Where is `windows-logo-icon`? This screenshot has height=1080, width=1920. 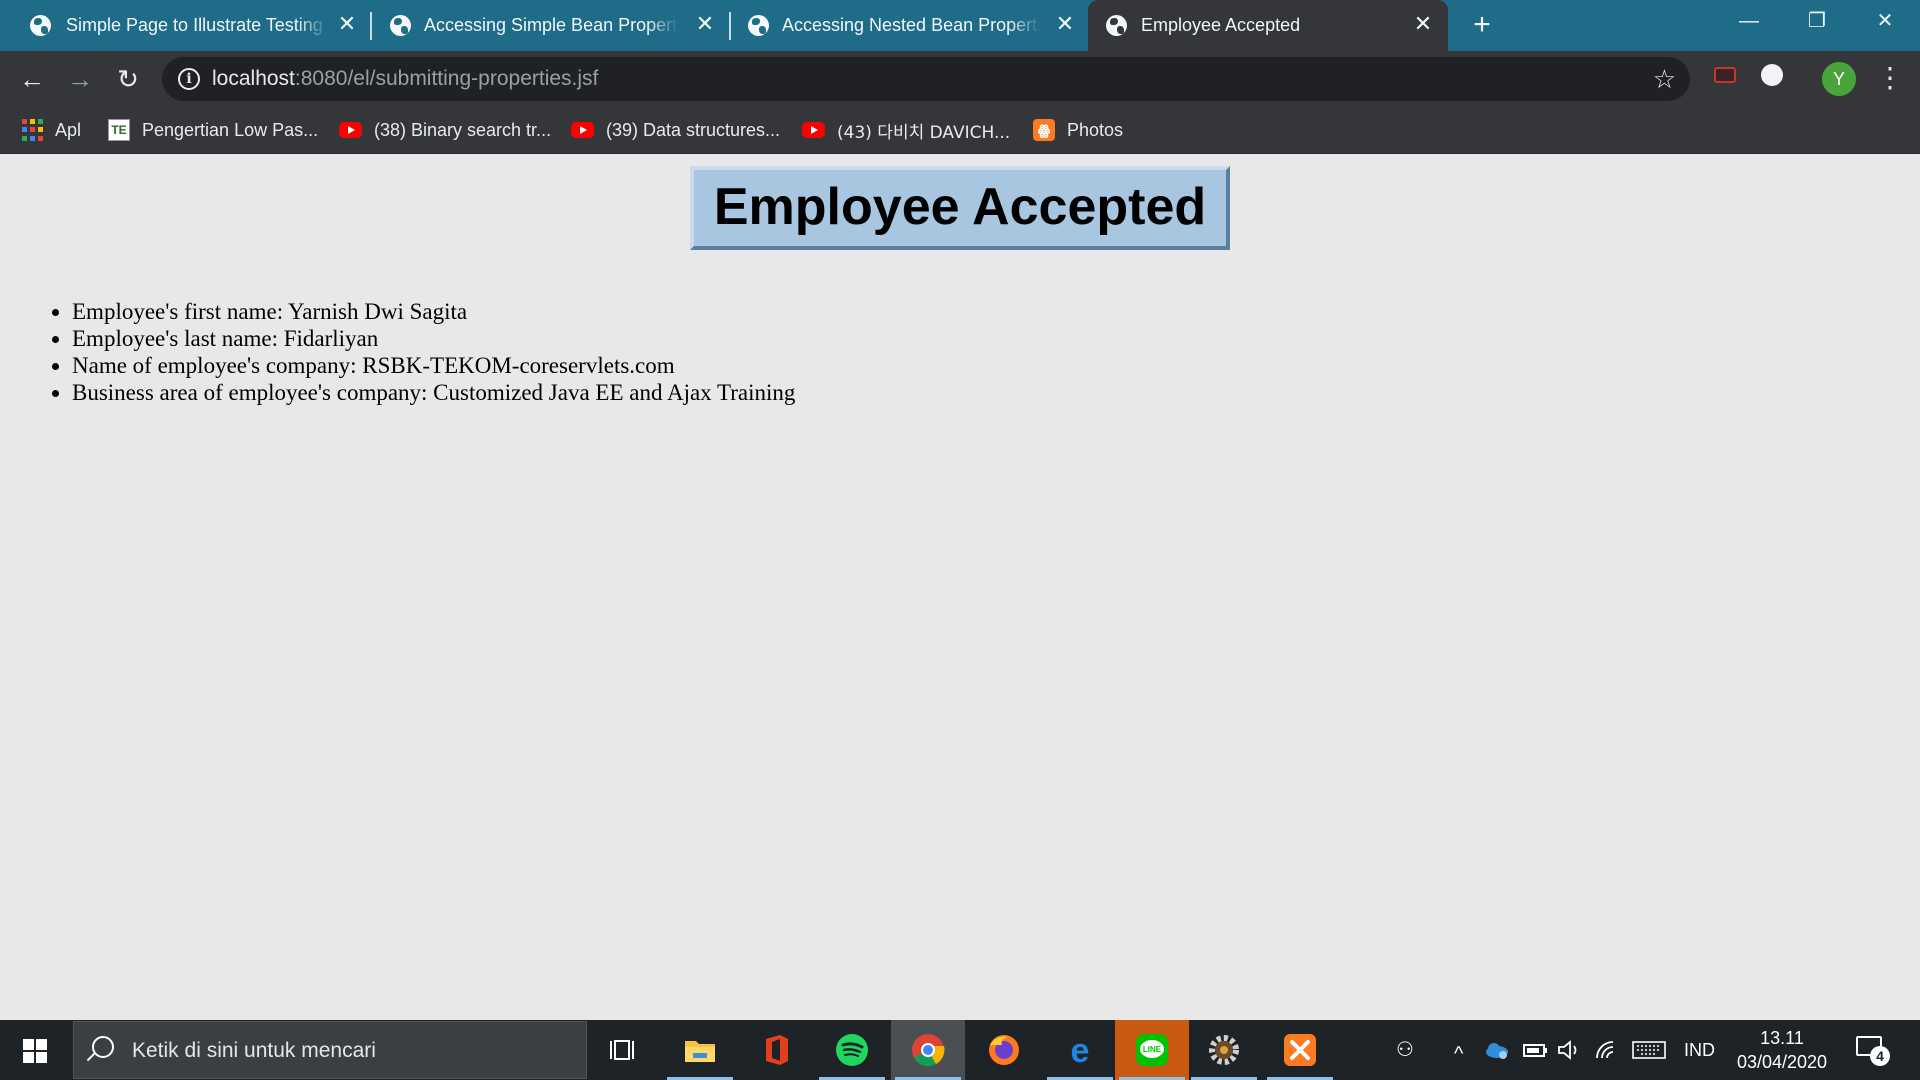 windows-logo-icon is located at coordinates (35, 1051).